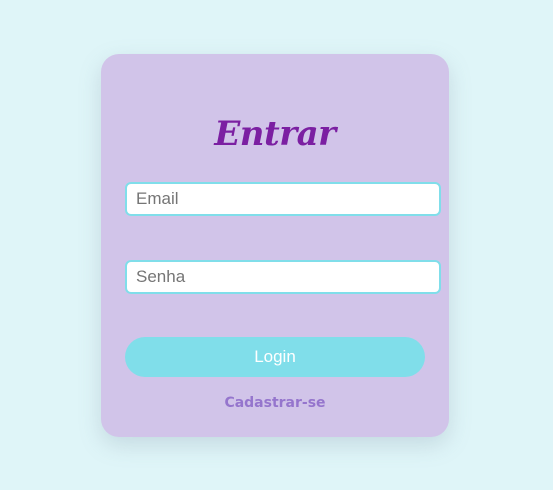 The width and height of the screenshot is (553, 490). I want to click on password-input, so click(283, 277).